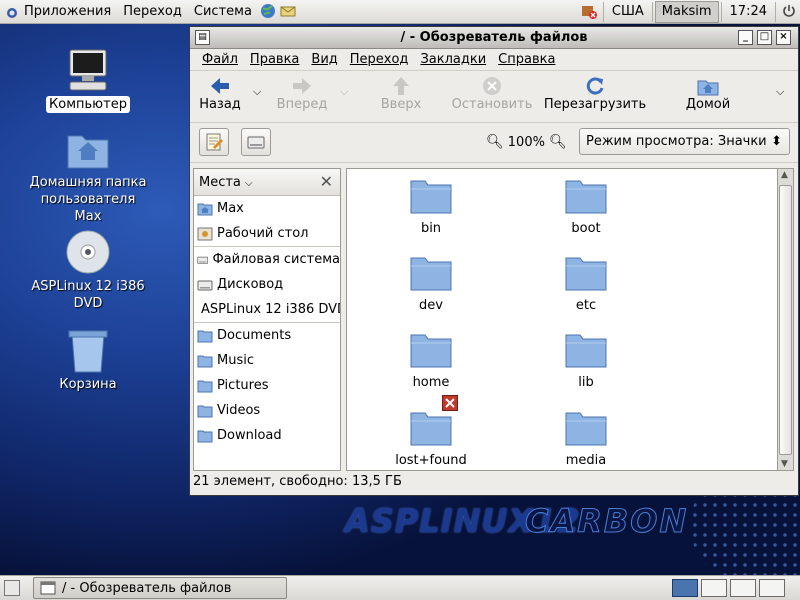  What do you see at coordinates (431, 360) in the screenshot?
I see `file-item: home` at bounding box center [431, 360].